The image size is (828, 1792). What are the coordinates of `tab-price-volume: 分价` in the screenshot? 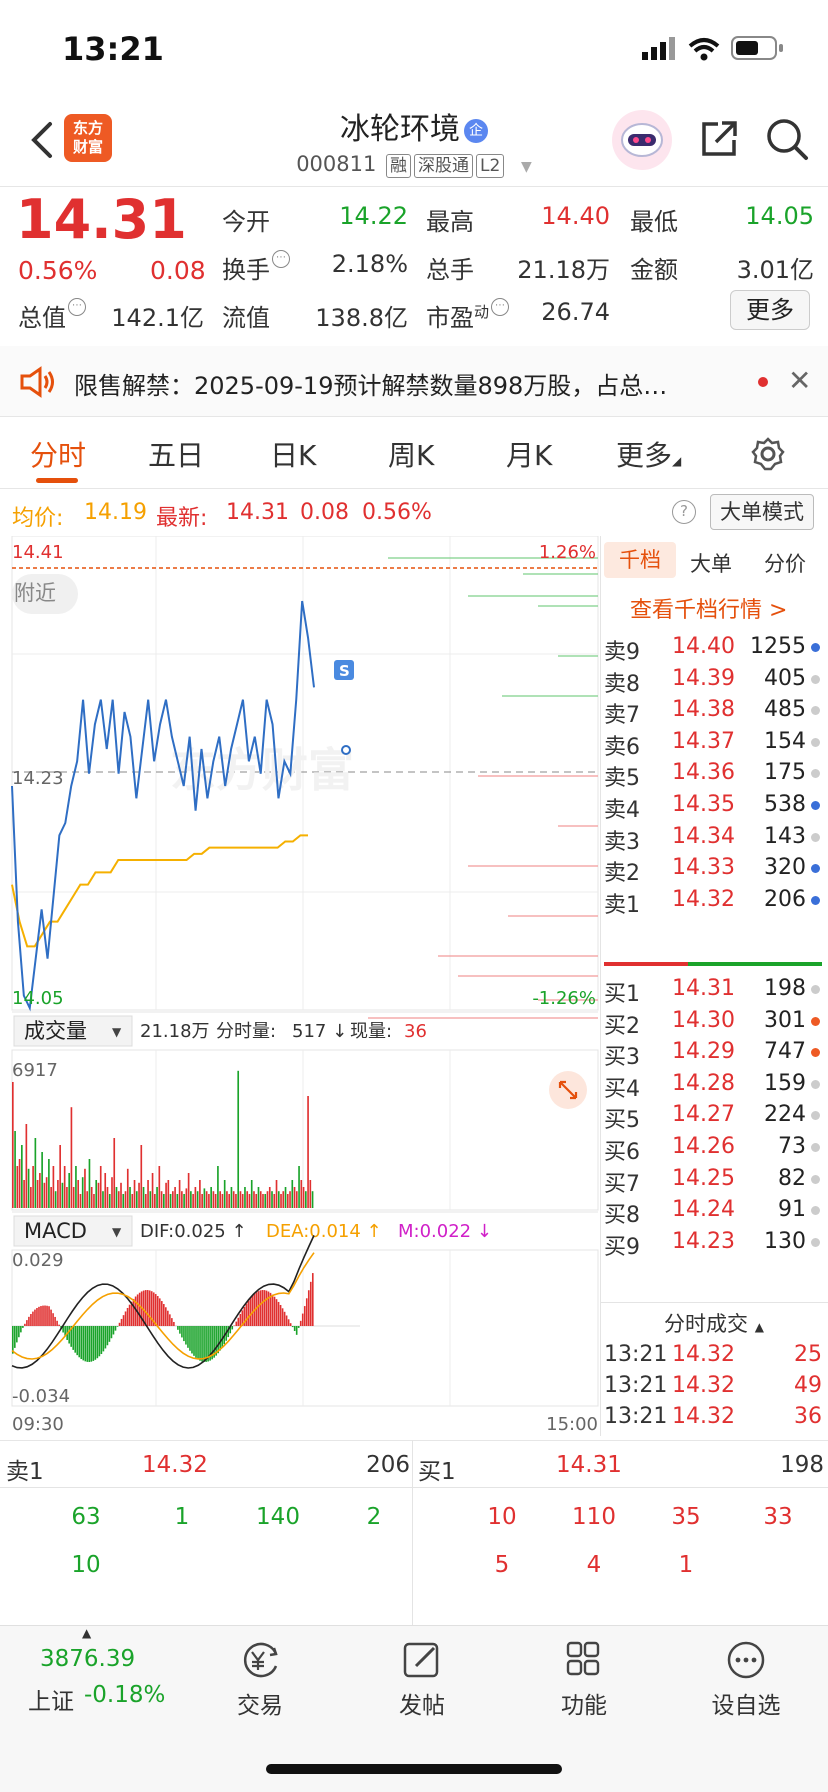 It's located at (785, 563).